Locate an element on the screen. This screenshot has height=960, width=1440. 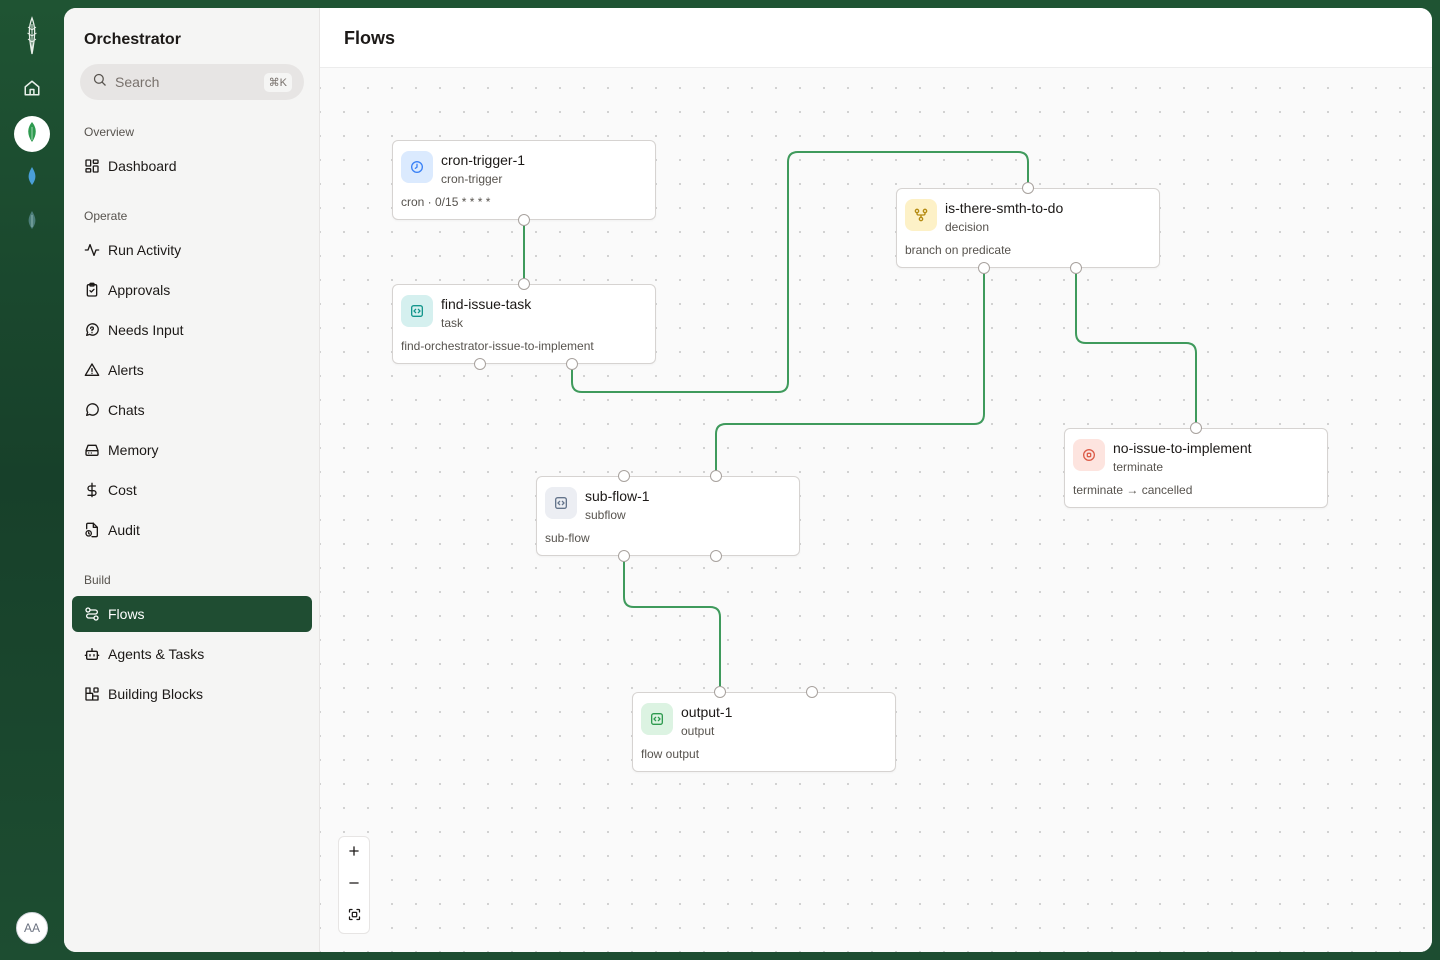
sidebar-item-dashboard: Dashboard is located at coordinates (192, 166).